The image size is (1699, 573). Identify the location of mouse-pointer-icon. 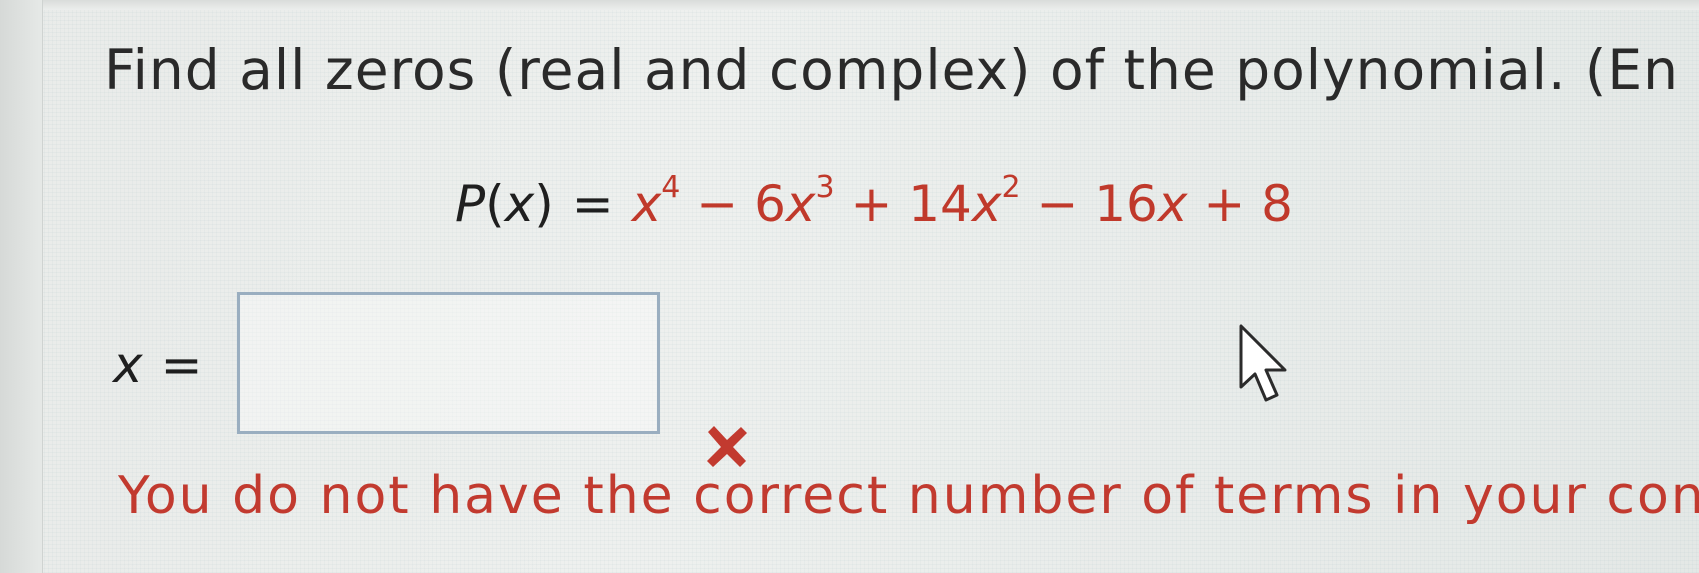
(1263, 363).